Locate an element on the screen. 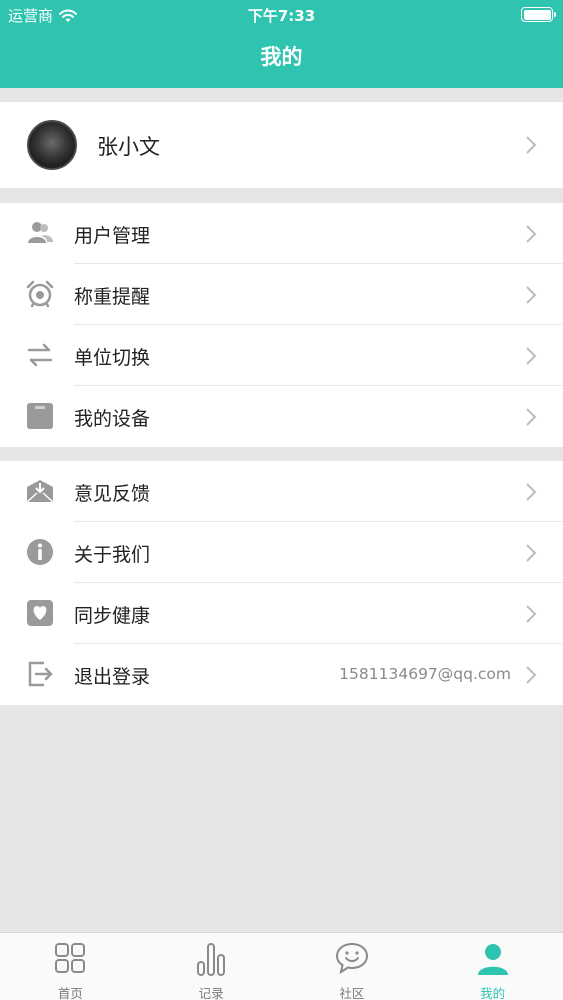 The width and height of the screenshot is (563, 1000). profile-name: 张小文 is located at coordinates (128, 147).